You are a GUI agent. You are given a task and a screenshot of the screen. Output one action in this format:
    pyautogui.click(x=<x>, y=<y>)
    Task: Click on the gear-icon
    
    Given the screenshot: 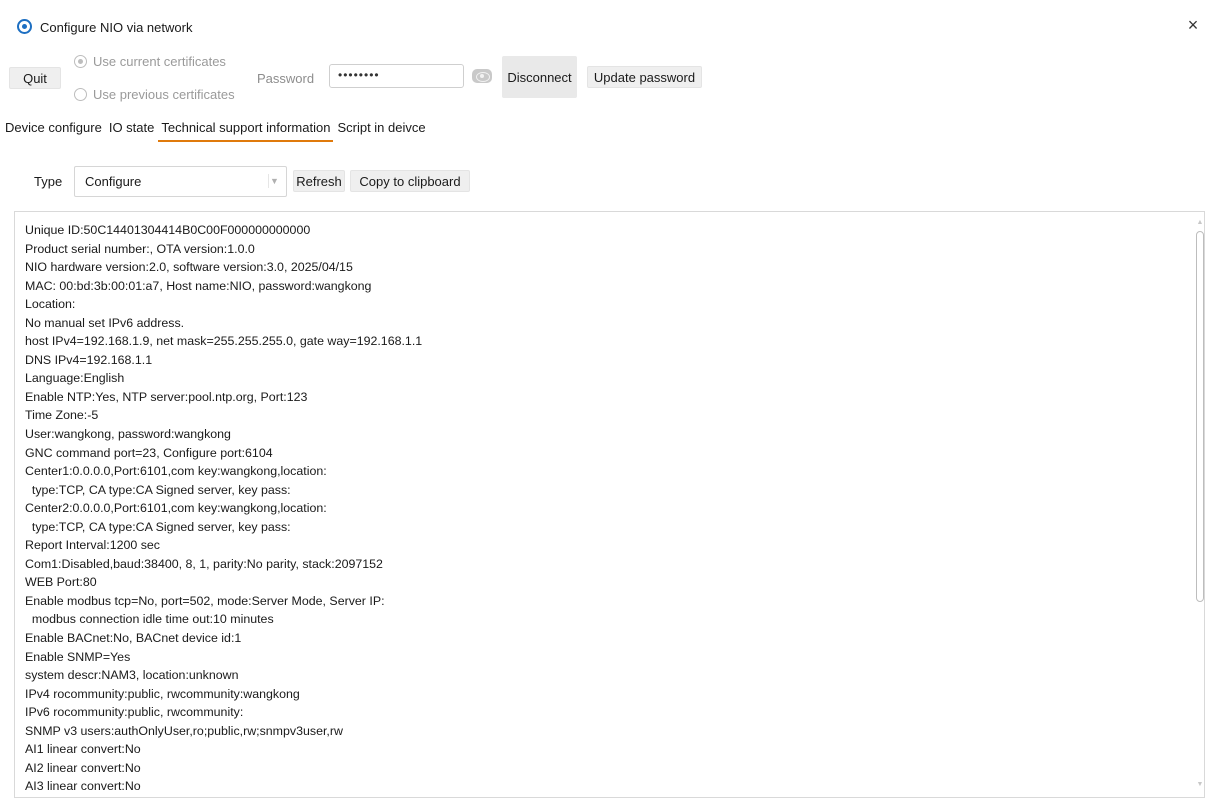 What is the action you would take?
    pyautogui.click(x=24, y=26)
    